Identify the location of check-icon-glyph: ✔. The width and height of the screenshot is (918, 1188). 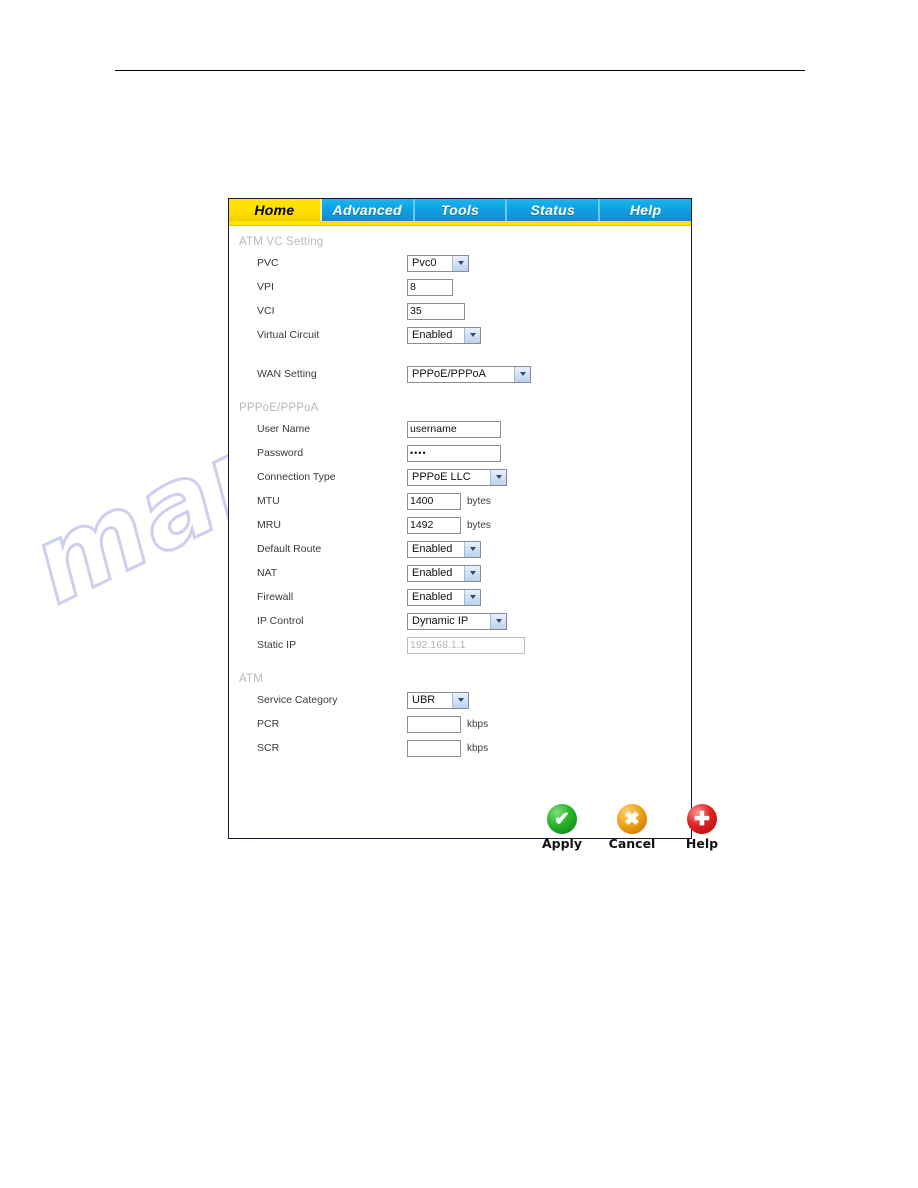
(562, 819).